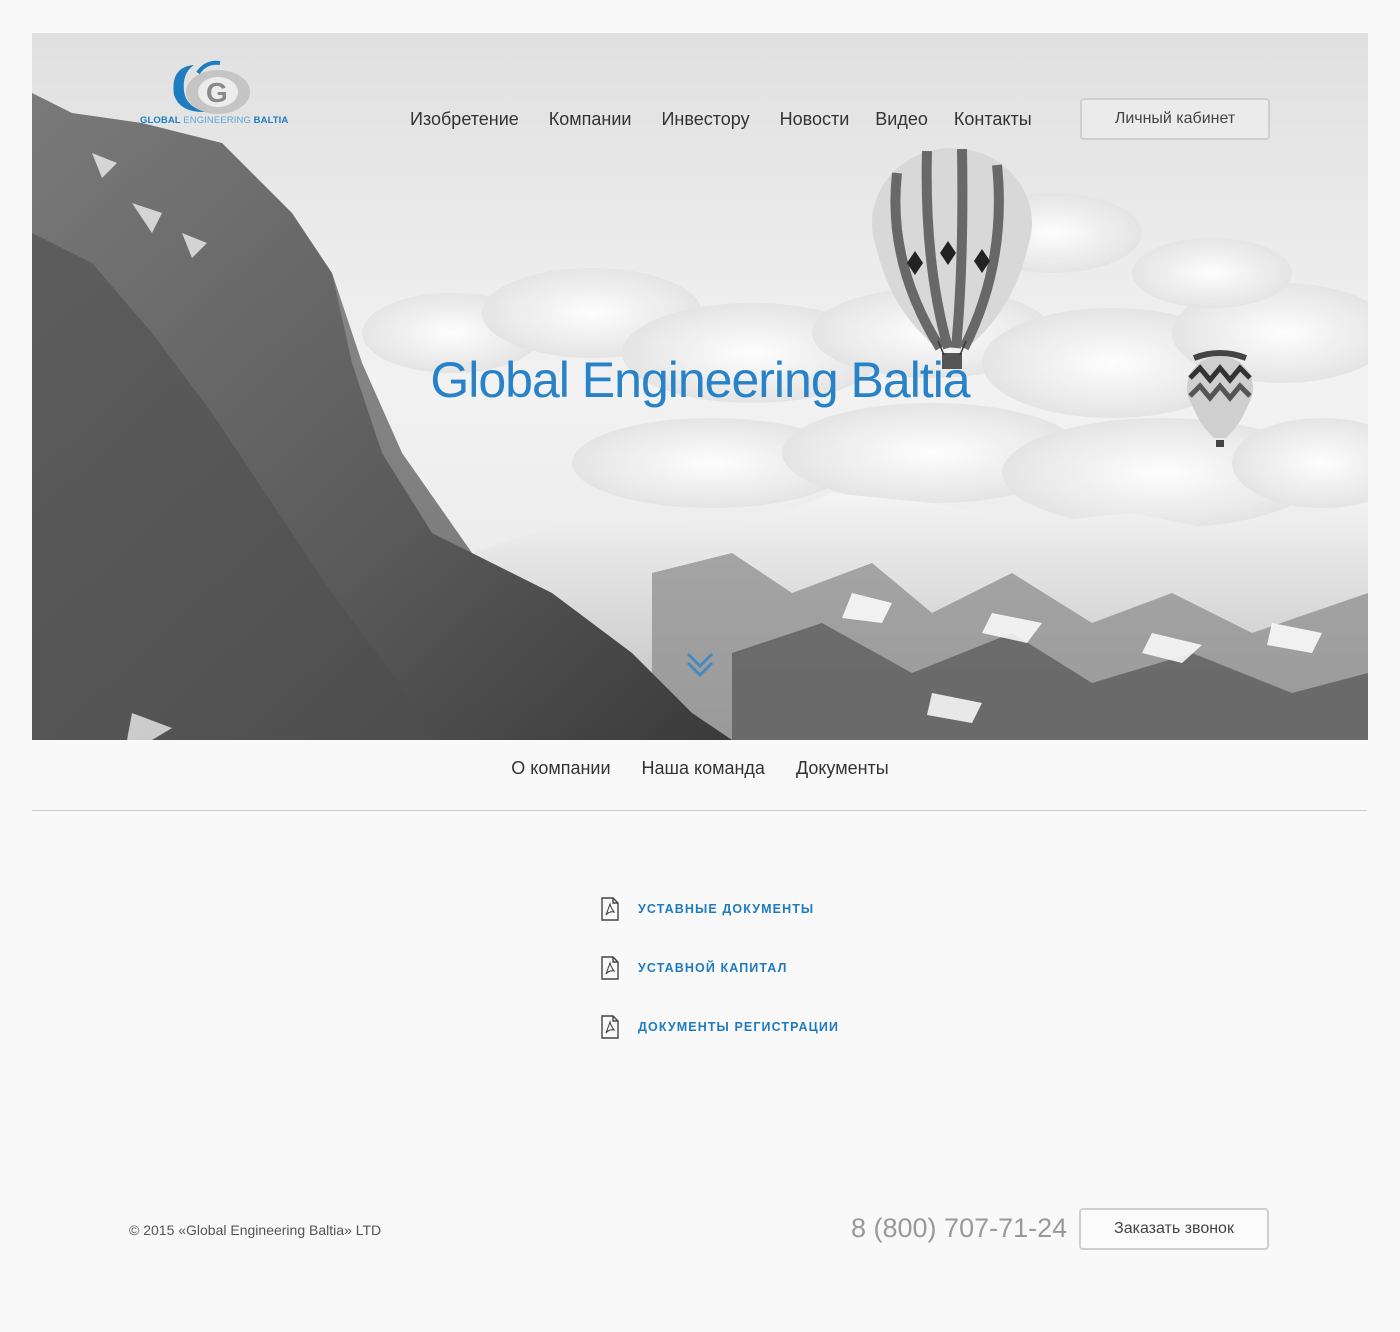 The image size is (1400, 1332). I want to click on subnav-item-about: О компании, so click(560, 768).